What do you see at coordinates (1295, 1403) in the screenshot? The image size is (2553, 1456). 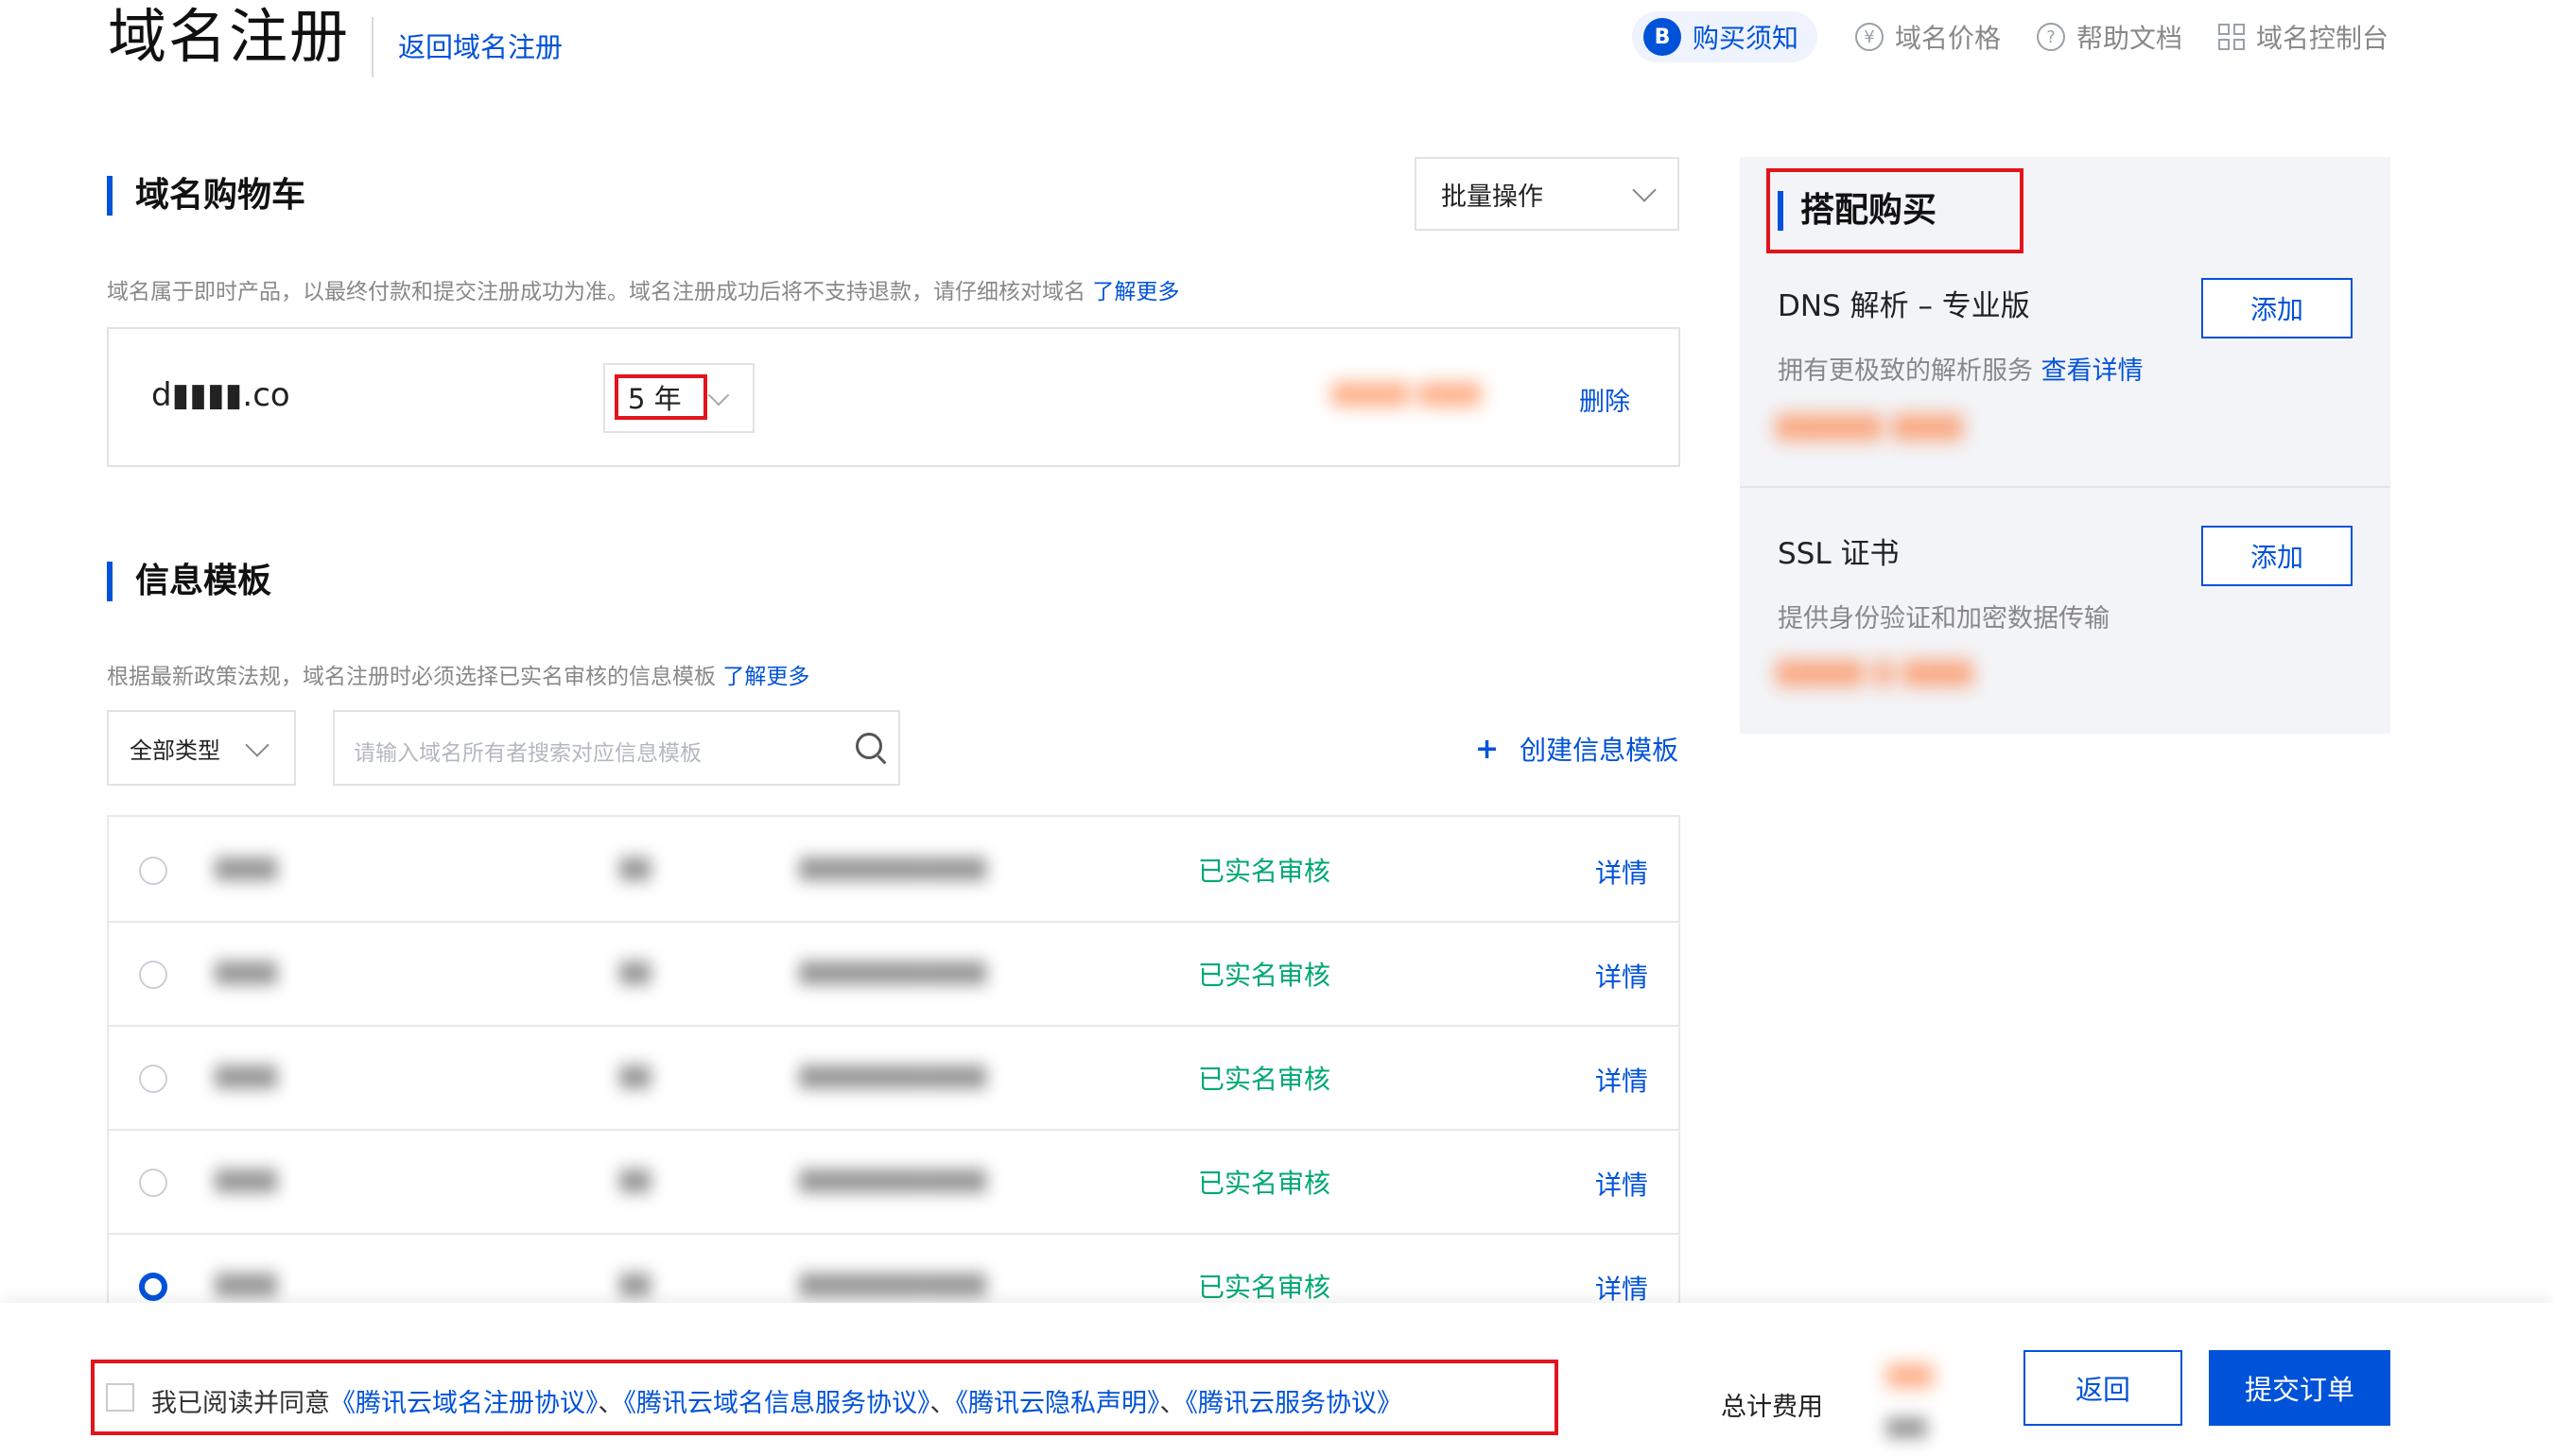 I see `agreement-link-service: 《腾讯云服务协议》` at bounding box center [1295, 1403].